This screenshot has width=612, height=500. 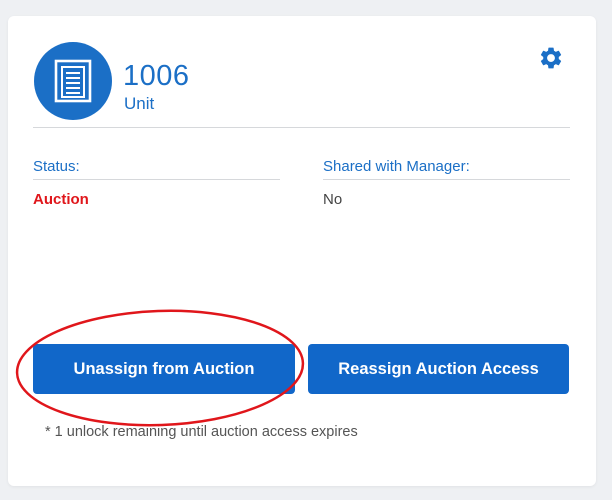 What do you see at coordinates (139, 103) in the screenshot?
I see `unit-type-label: Unit` at bounding box center [139, 103].